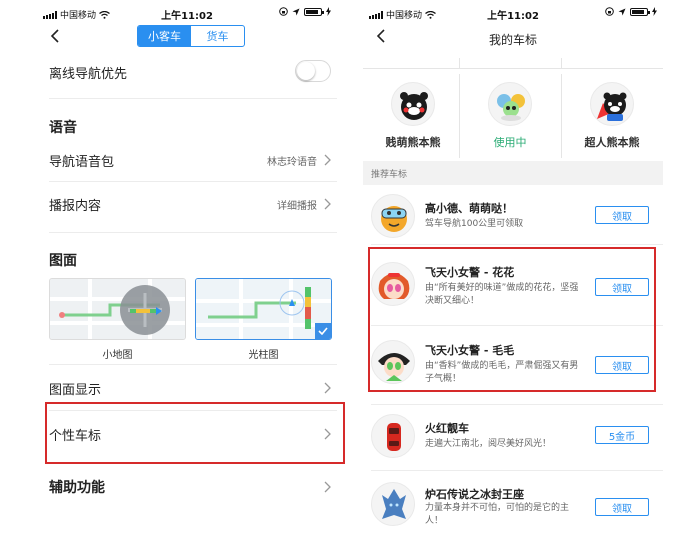 The image size is (692, 554). I want to click on goggle-bird-icon, so click(393, 216).